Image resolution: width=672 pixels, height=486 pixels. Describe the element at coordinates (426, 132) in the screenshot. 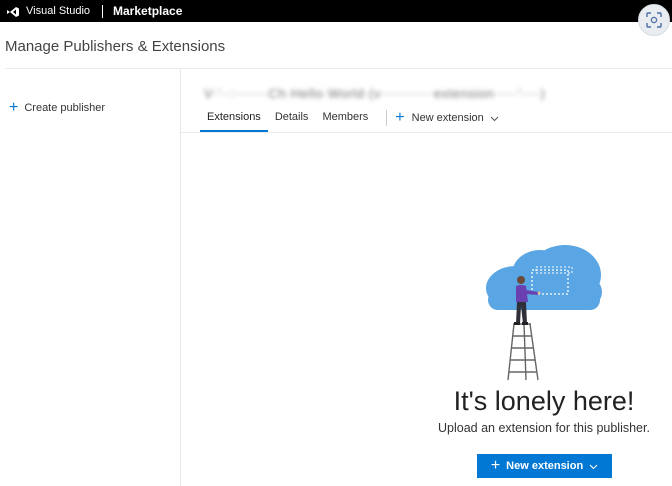

I see `tabs-divider` at that location.